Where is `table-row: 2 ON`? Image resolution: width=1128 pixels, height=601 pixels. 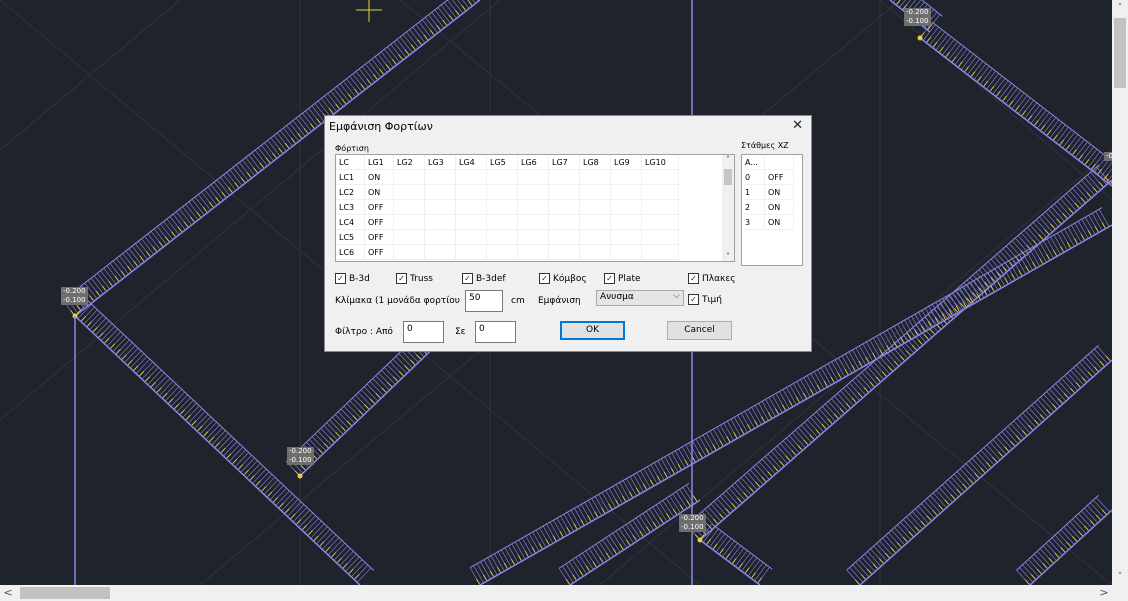
table-row: 2 ON is located at coordinates (768, 207).